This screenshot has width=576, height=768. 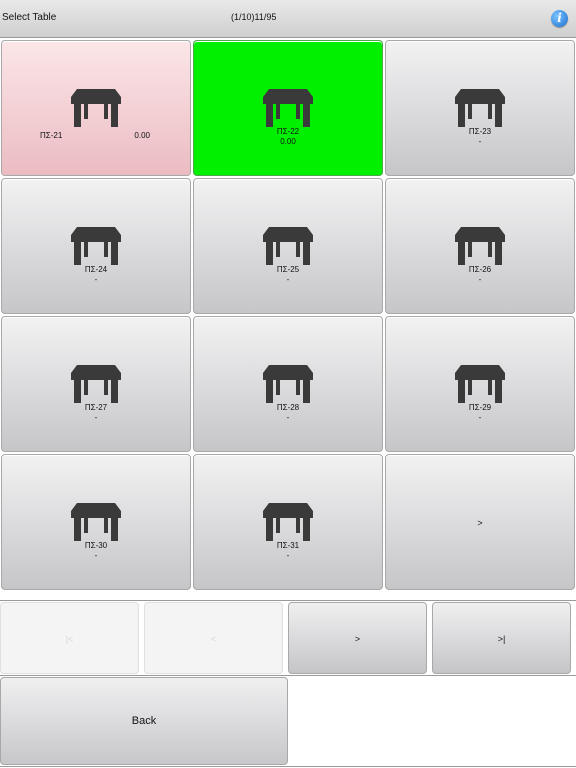 I want to click on page-indicator: (1/10)11/95, so click(x=254, y=17).